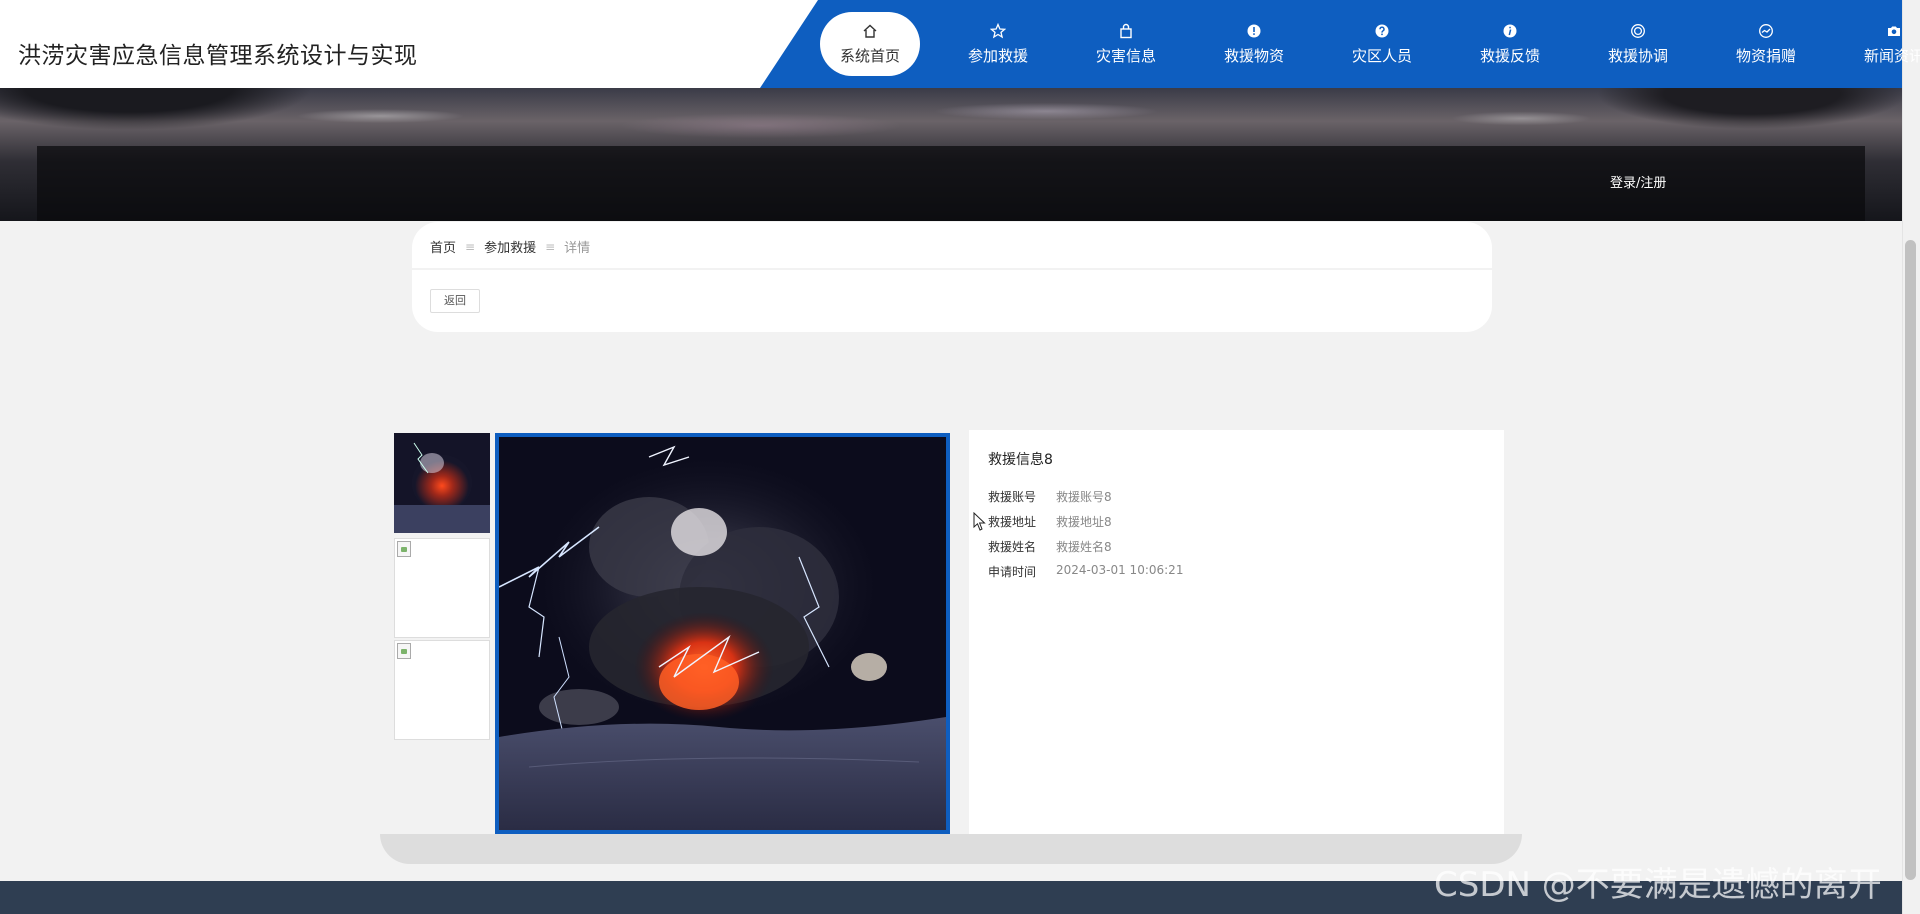 The height and width of the screenshot is (914, 1920). What do you see at coordinates (1658, 885) in the screenshot?
I see `csdn-watermark: CSDN @不要满是遗憾的离开` at bounding box center [1658, 885].